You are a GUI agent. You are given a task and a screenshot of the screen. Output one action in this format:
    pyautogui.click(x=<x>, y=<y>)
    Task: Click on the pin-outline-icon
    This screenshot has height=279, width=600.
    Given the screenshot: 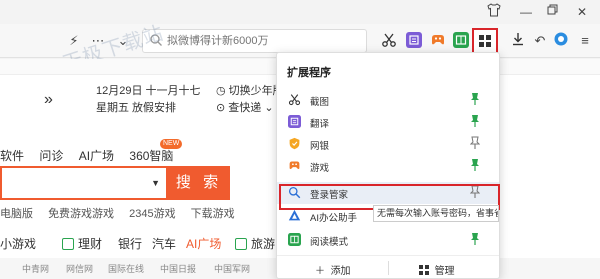 What is the action you would take?
    pyautogui.click(x=475, y=143)
    